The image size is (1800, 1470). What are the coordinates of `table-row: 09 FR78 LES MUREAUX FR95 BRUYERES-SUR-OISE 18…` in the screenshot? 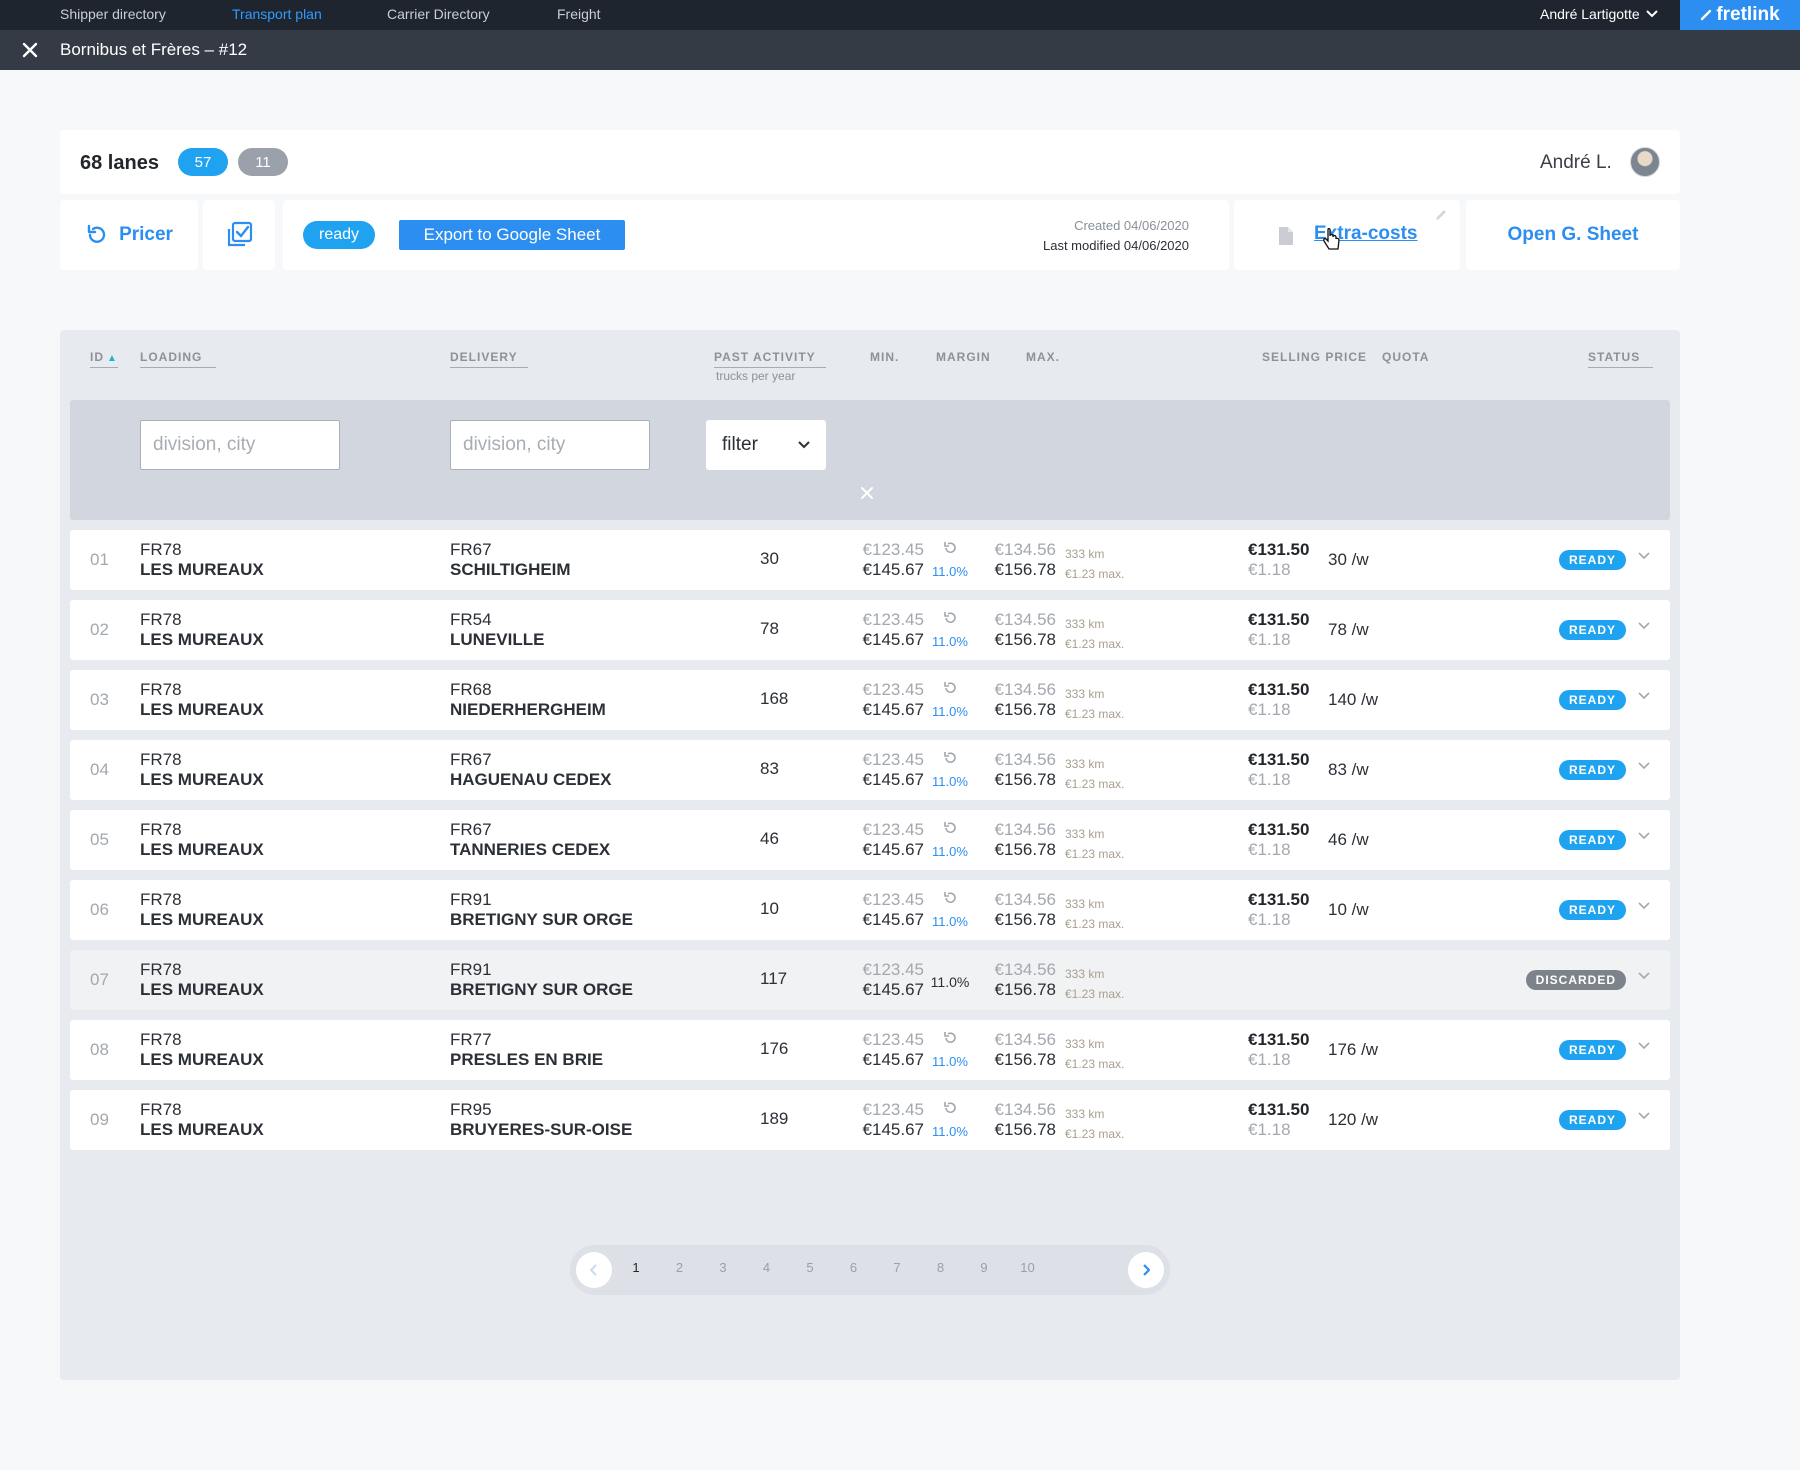 It's located at (870, 1120).